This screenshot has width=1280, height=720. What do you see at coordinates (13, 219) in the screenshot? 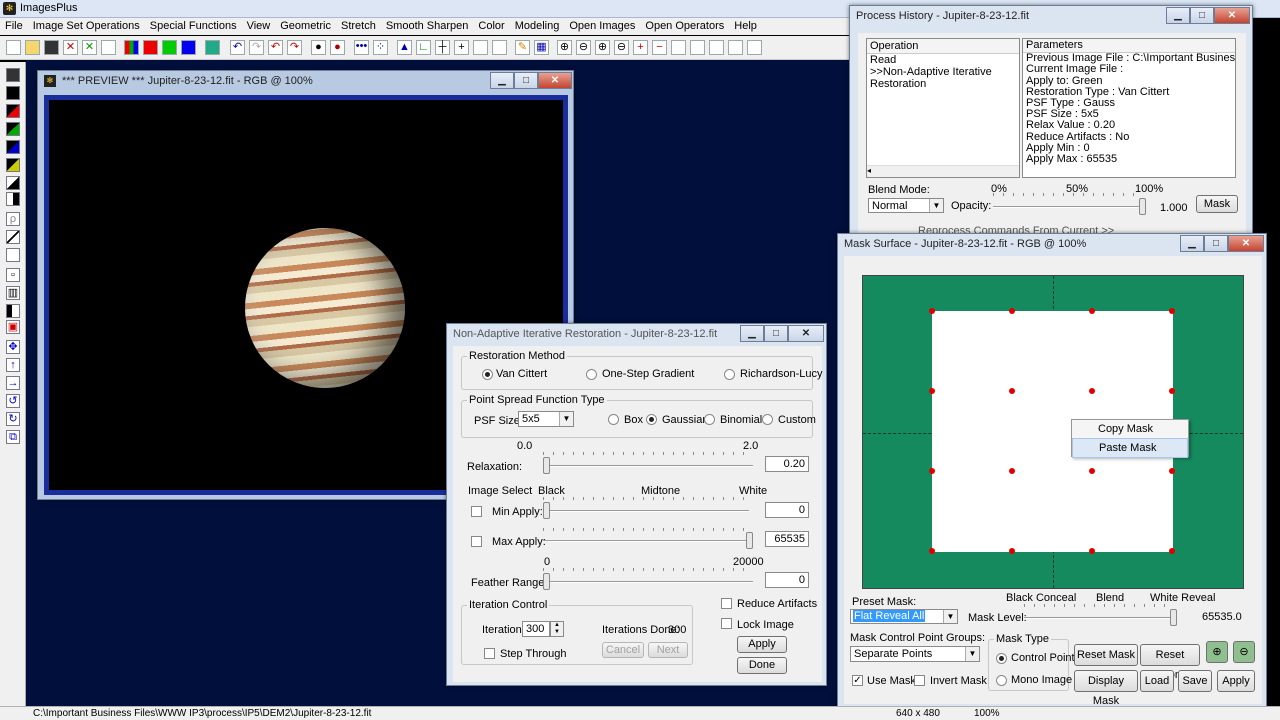
I see `tool-curve-icon: ρ` at bounding box center [13, 219].